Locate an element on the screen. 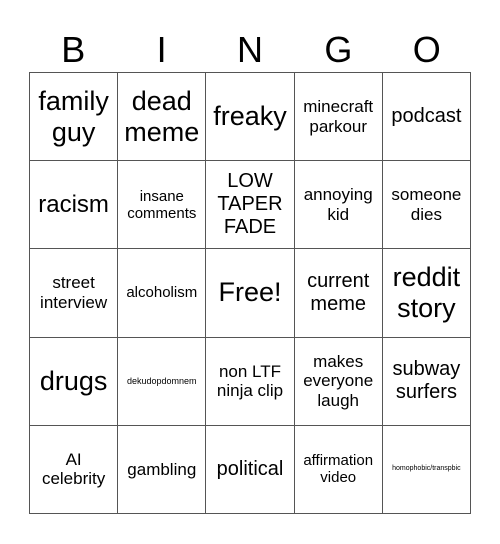 The height and width of the screenshot is (544, 500). bingo-cell: affirmation video is located at coordinates (338, 469).